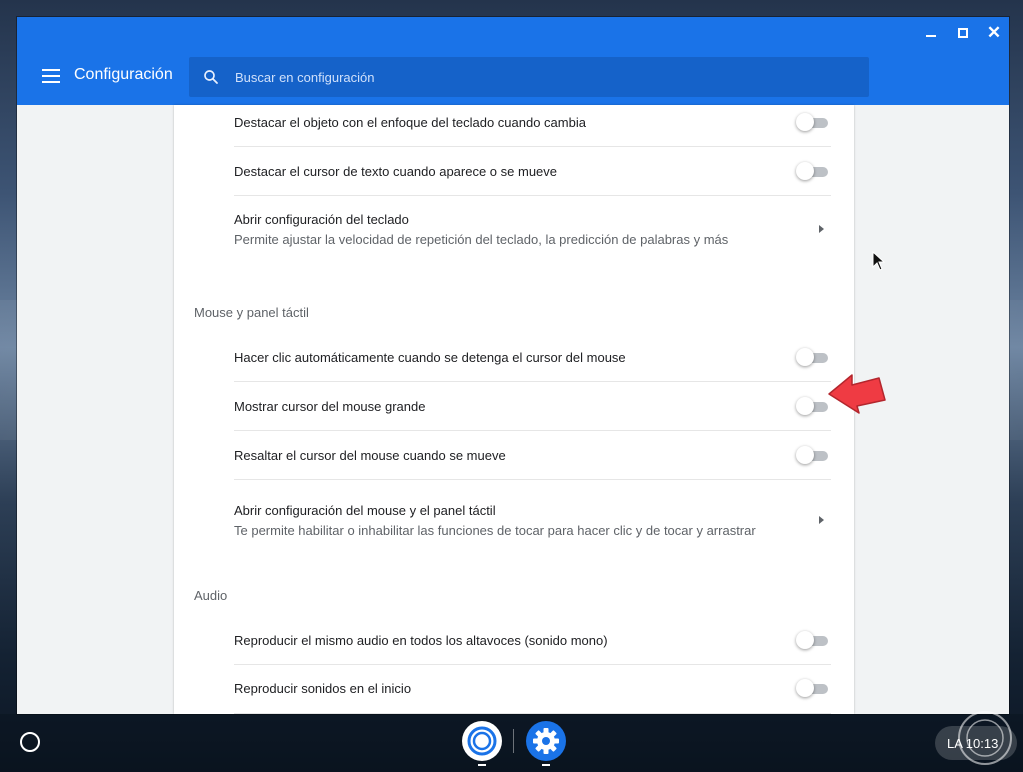 The width and height of the screenshot is (1023, 772). I want to click on chrome-logo, so click(482, 741).